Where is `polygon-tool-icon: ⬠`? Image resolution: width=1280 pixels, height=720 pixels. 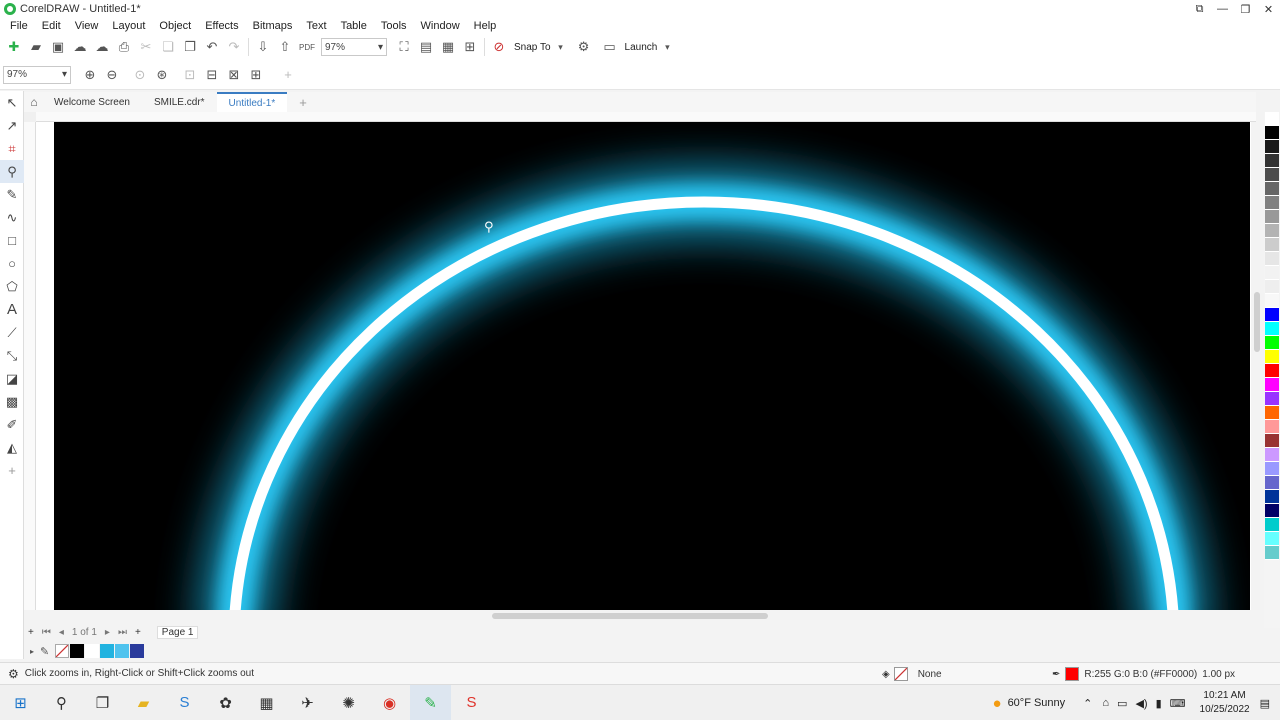
polygon-tool-icon: ⬠ is located at coordinates (12, 286).